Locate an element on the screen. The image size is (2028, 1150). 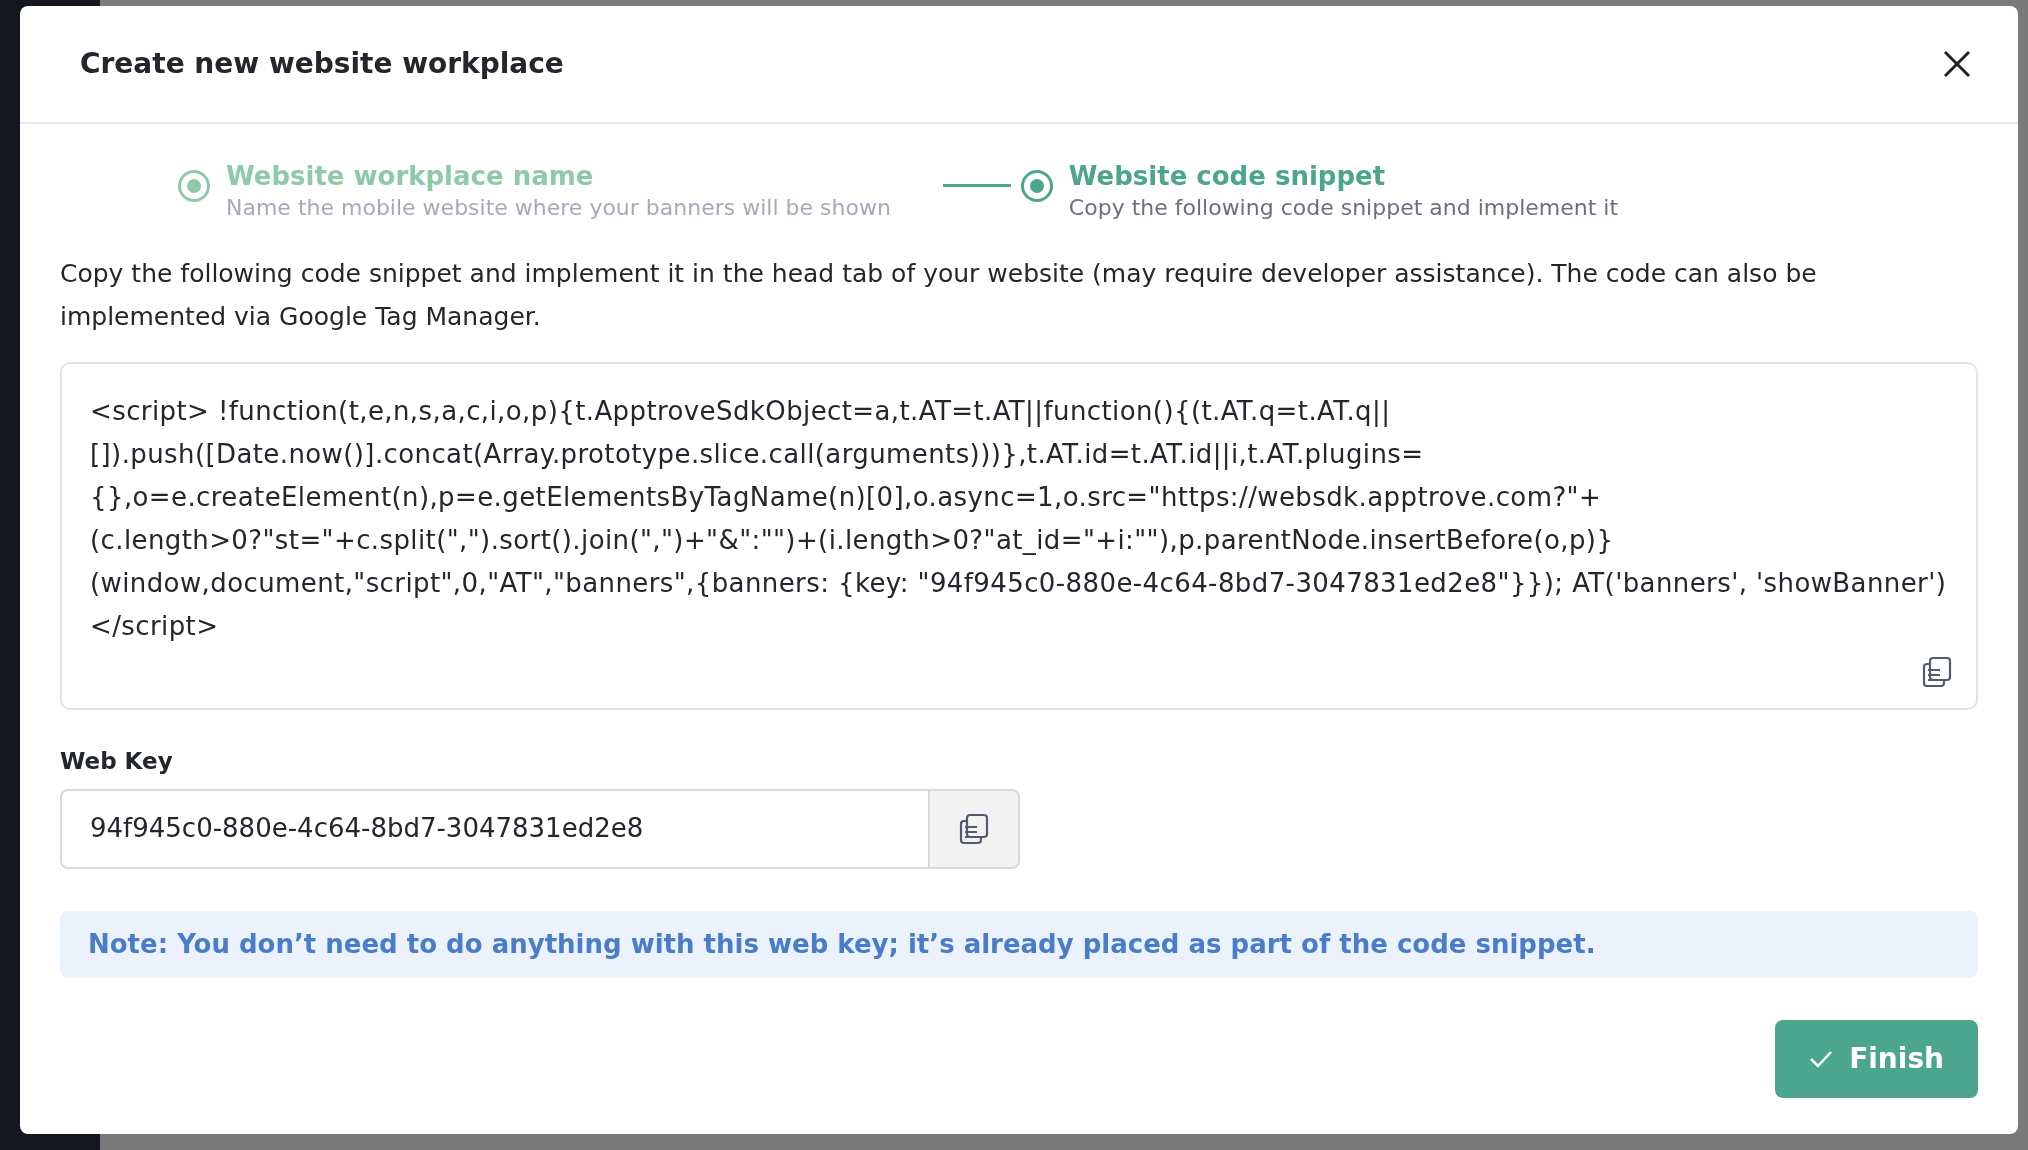
web-key-field: 94f945c0-880e-4c64-8bd7-3047831ed2e8 is located at coordinates (494, 828).